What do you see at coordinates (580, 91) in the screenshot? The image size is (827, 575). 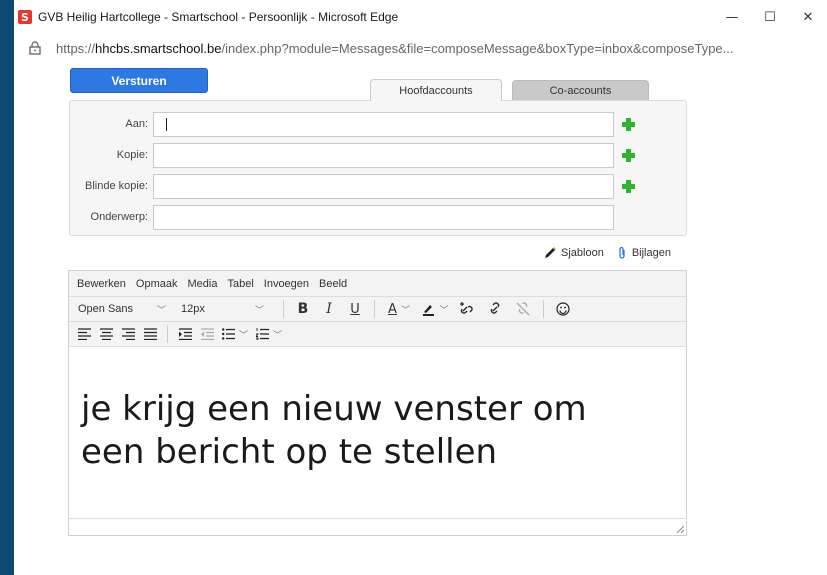 I see `tab-co-accounts: Co-accounts` at bounding box center [580, 91].